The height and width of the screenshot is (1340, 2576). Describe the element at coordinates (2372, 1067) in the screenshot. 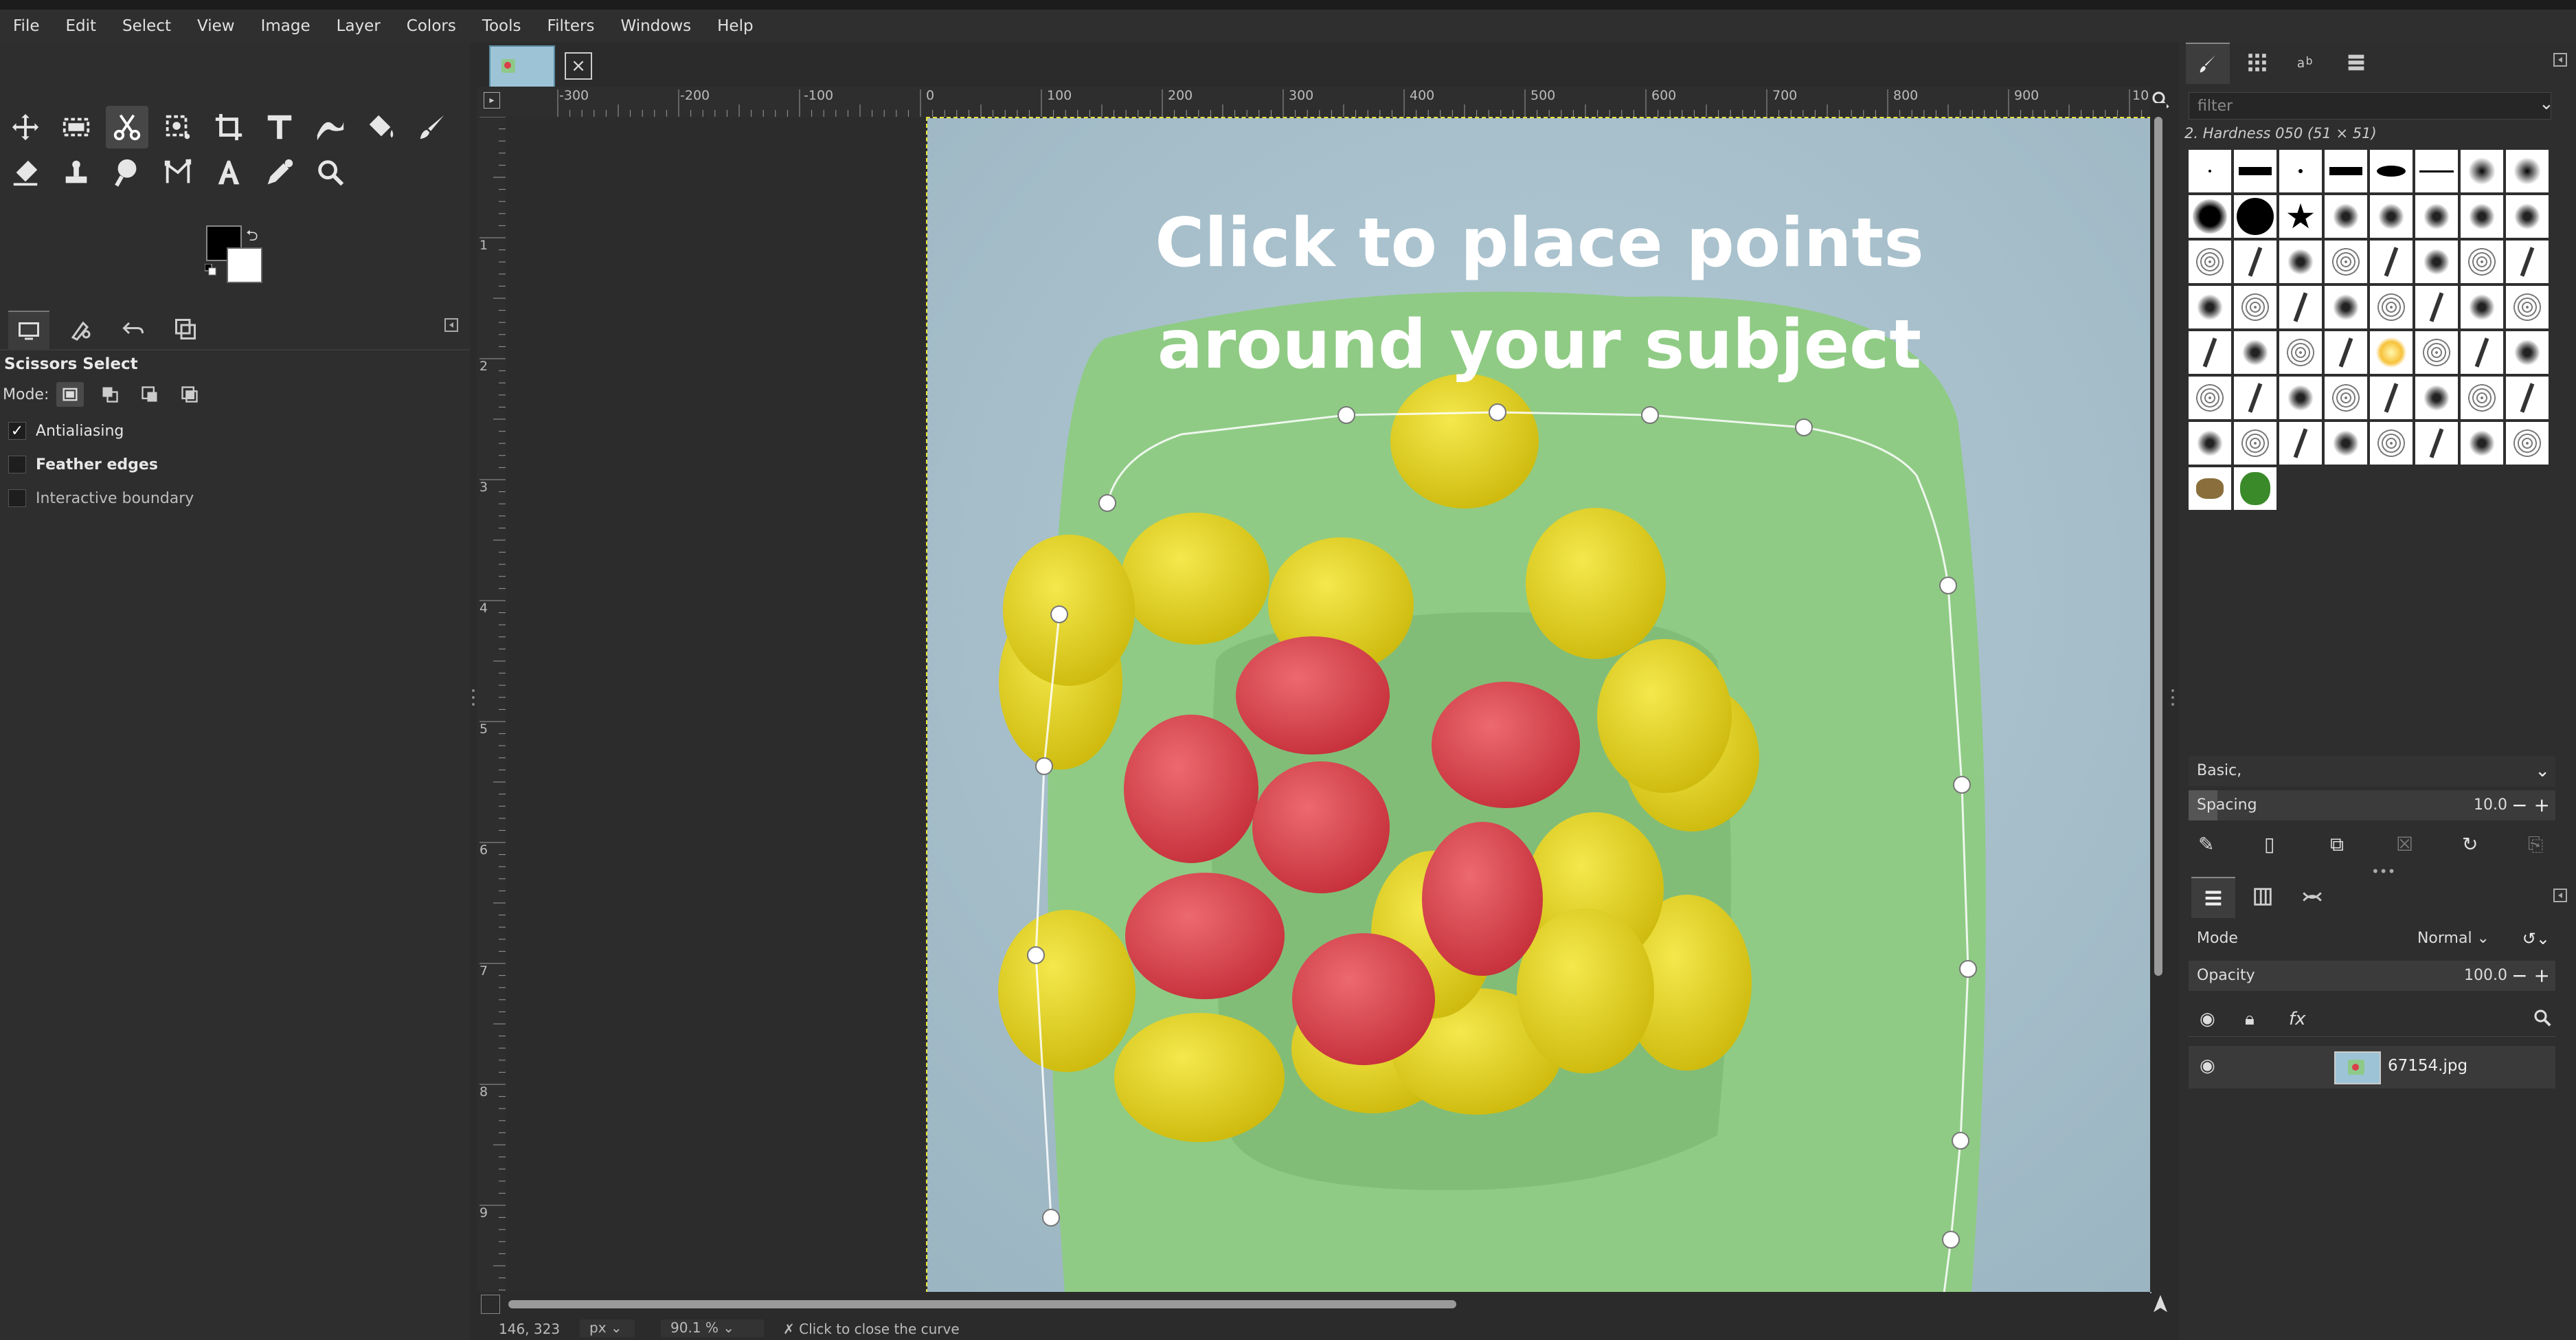

I see `layer-row: ◉ 67154.jpg` at that location.